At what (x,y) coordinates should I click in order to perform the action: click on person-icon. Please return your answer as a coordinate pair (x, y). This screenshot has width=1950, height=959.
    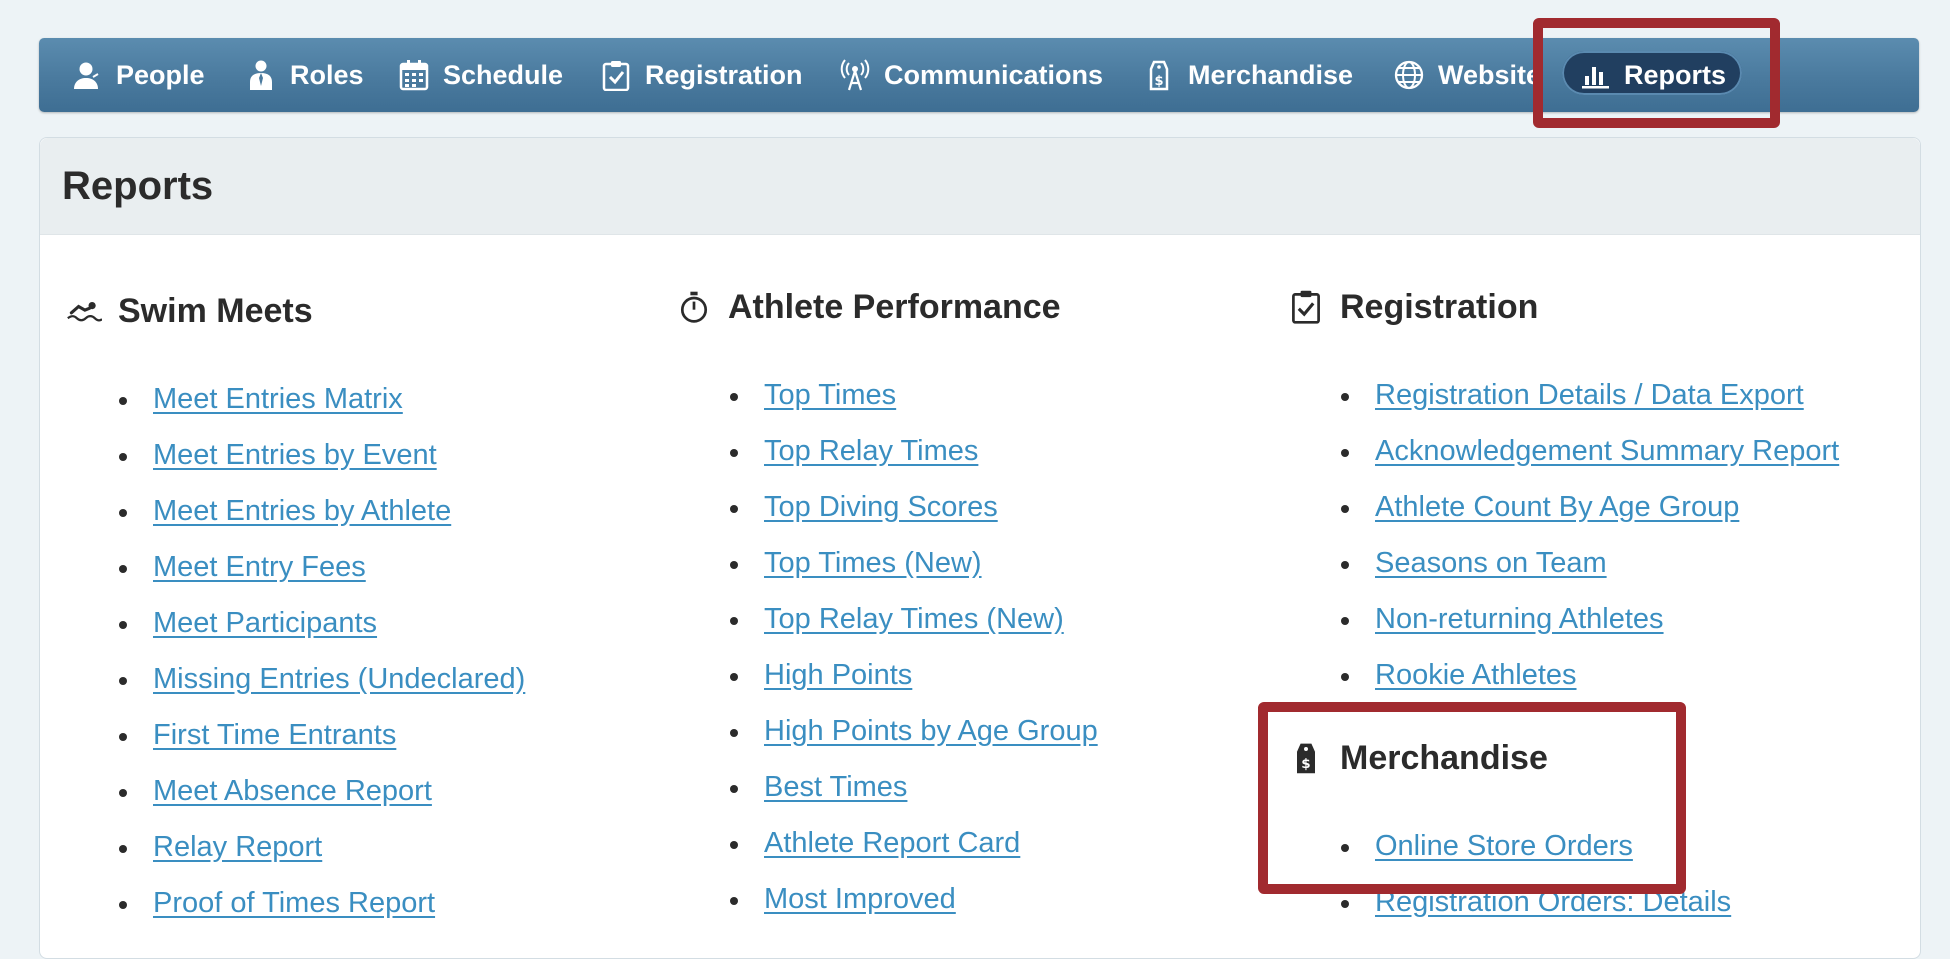
    Looking at the image, I should click on (87, 75).